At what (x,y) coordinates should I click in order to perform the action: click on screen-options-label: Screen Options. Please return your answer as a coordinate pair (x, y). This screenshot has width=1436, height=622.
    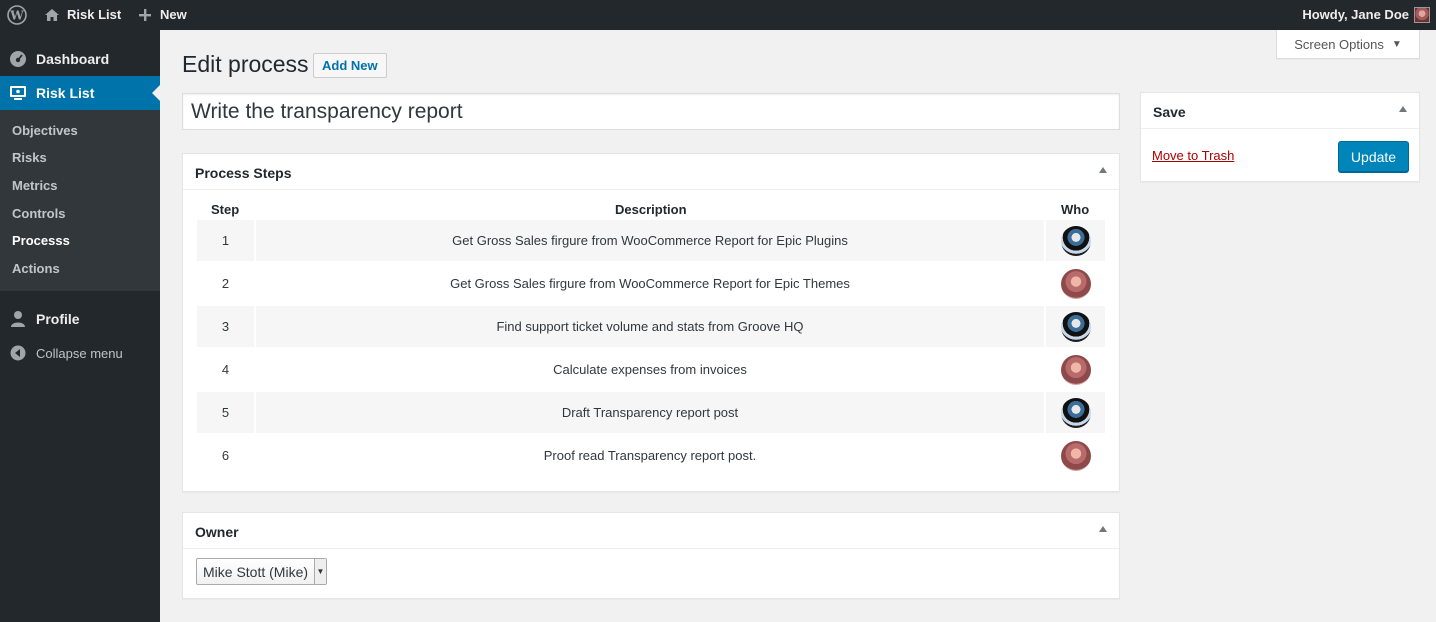
    Looking at the image, I should click on (1339, 44).